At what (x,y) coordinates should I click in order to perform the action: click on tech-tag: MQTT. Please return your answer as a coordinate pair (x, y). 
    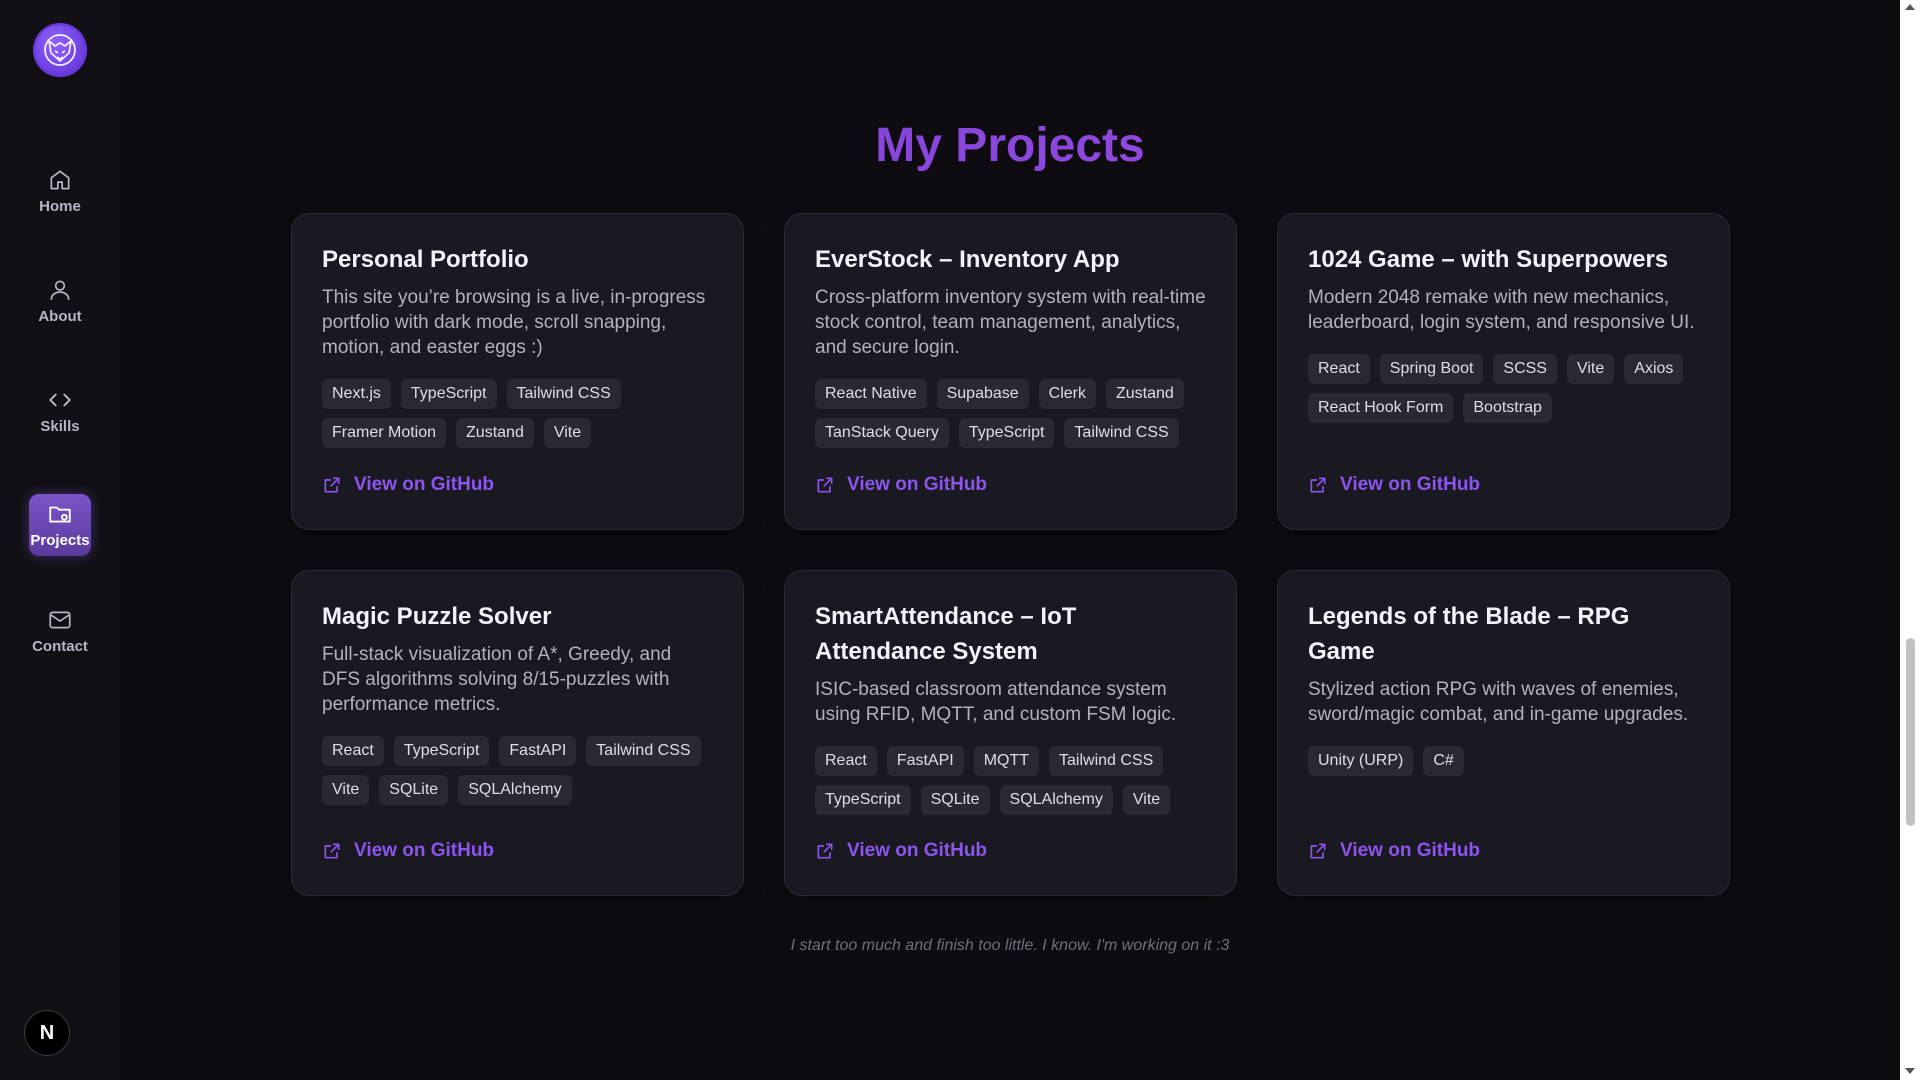
    Looking at the image, I should click on (1006, 761).